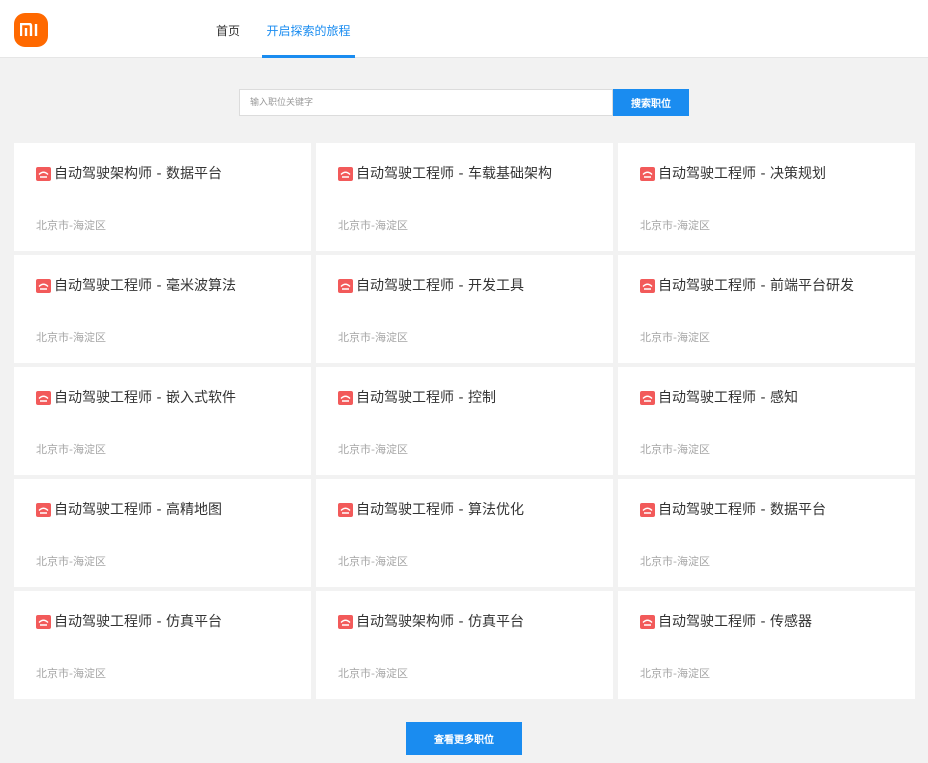  What do you see at coordinates (766, 309) in the screenshot?
I see `job-card: 自动驾驶工程师 - 前端平台研发北京市-海淀区` at bounding box center [766, 309].